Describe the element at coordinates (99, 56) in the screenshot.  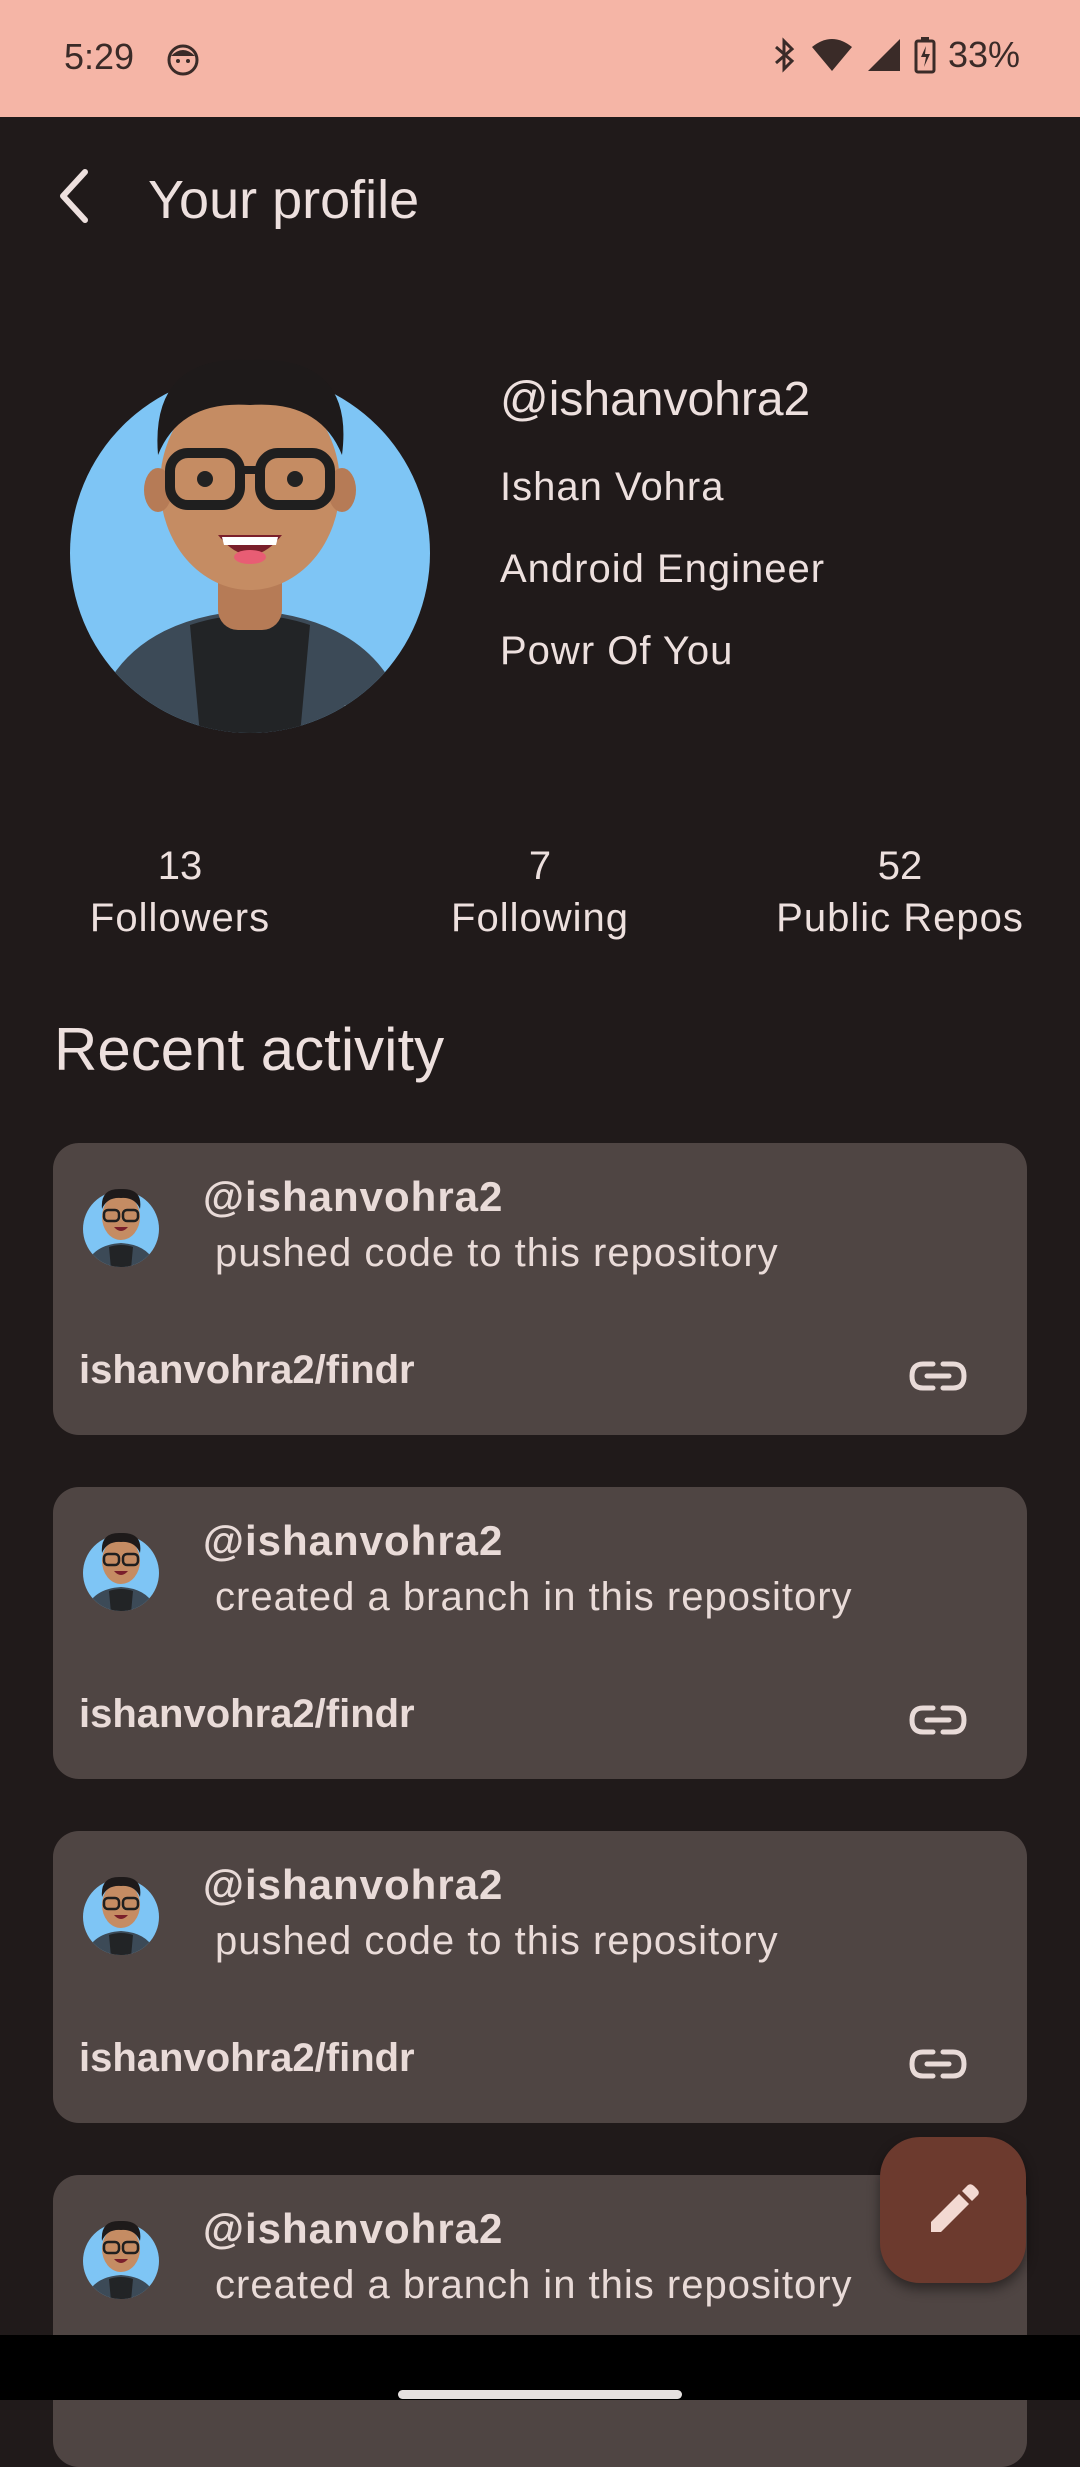
I see `status-time: 5:29` at that location.